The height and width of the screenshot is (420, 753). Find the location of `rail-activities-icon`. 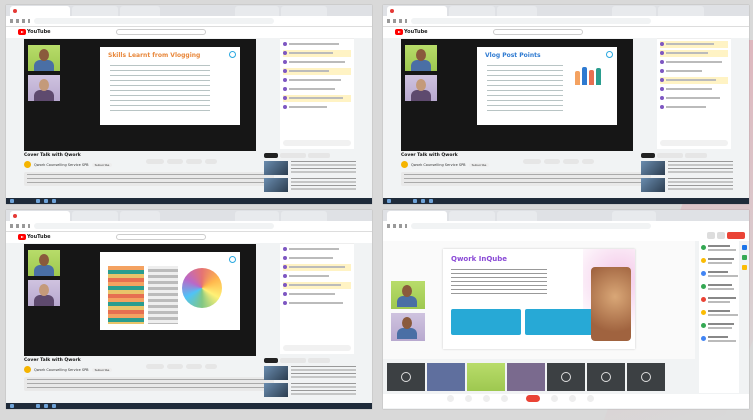

rail-activities-icon is located at coordinates (744, 267).